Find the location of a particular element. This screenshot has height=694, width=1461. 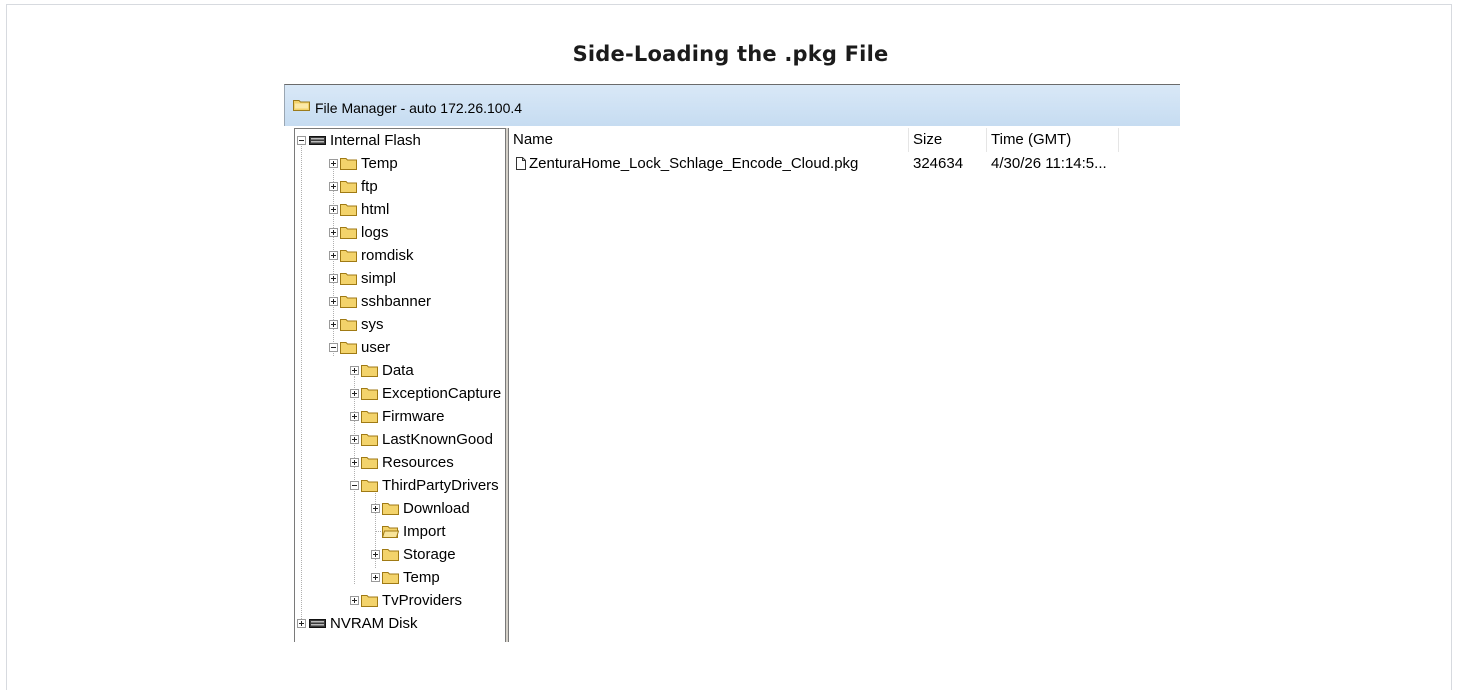

column-header-time: Time (GMT) is located at coordinates (1053, 140).